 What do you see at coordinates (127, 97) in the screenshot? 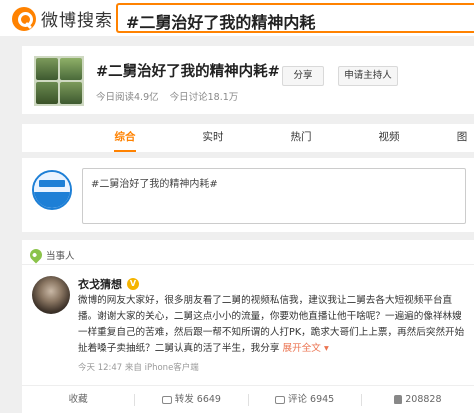
I see `reads-count: 今日阅读4.9亿` at bounding box center [127, 97].